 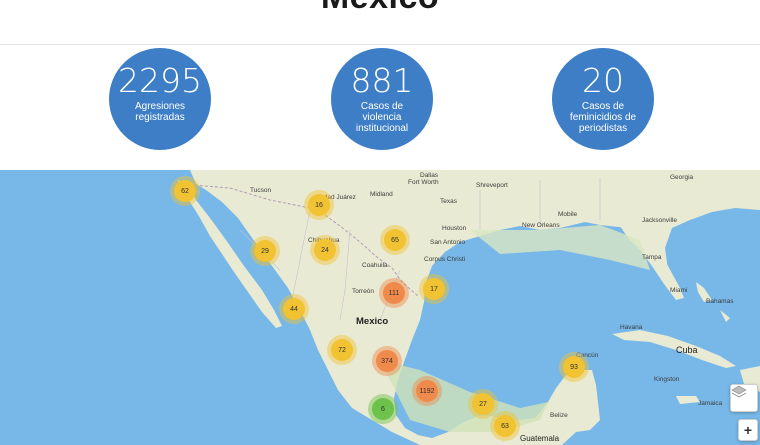 I want to click on country-label: Mexico, so click(x=372, y=321).